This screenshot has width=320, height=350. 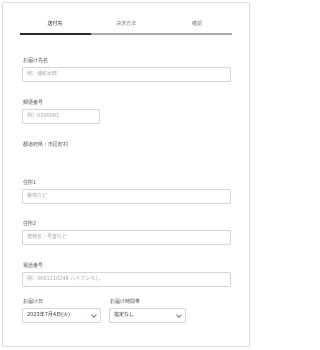 What do you see at coordinates (124, 315) in the screenshot?
I see `delivery-time-value: 指定なし` at bounding box center [124, 315].